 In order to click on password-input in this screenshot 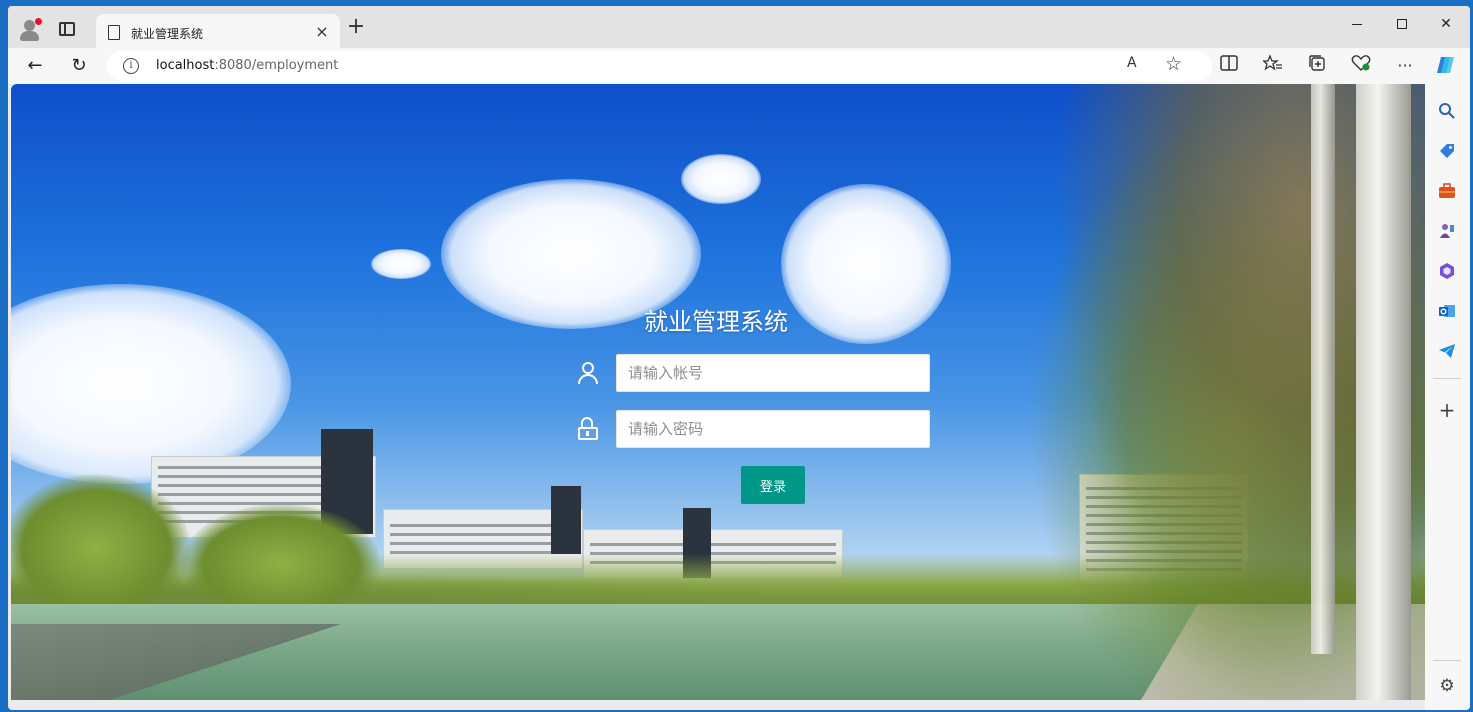, I will do `click(773, 429)`.